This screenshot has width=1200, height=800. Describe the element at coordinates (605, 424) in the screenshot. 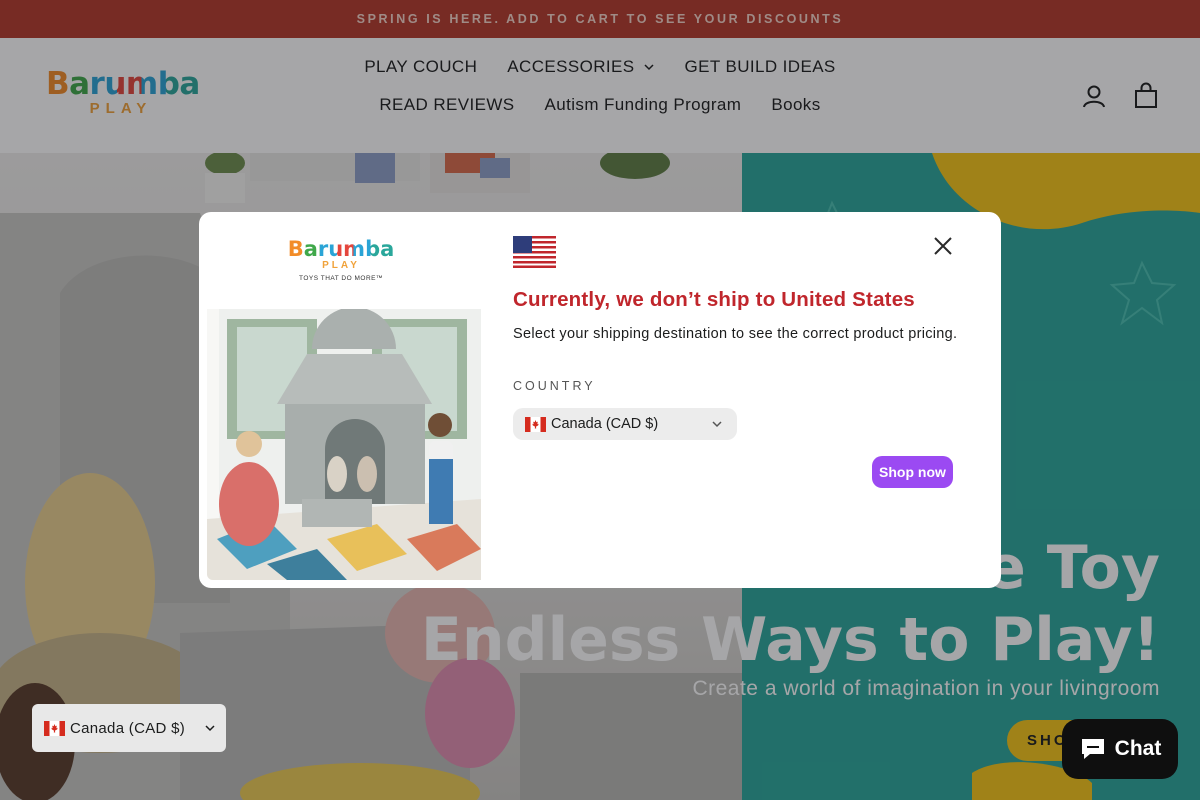

I see `country-select-value: Canada (CAD $)` at that location.